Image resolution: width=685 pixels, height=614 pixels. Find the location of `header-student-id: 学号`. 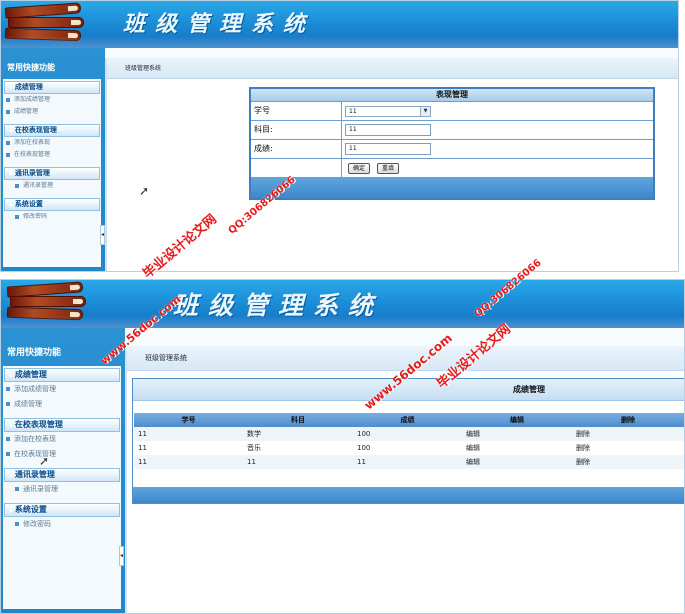

header-student-id: 学号 is located at coordinates (188, 420).